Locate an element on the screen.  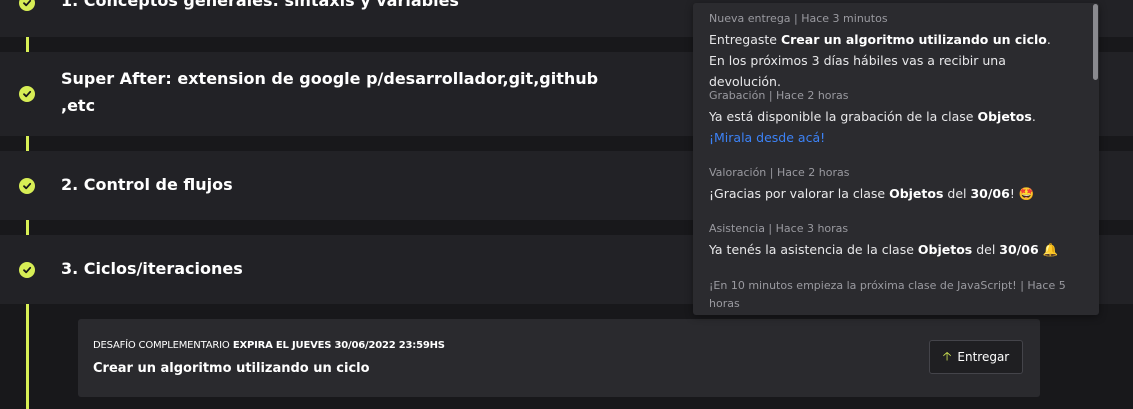
module-title-line: ,etc is located at coordinates (78, 105).